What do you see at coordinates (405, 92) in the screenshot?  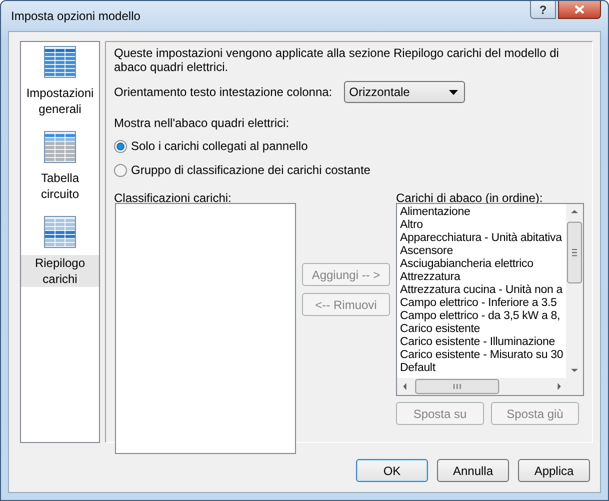 I see `orientation-dropdown: Orizzontale` at bounding box center [405, 92].